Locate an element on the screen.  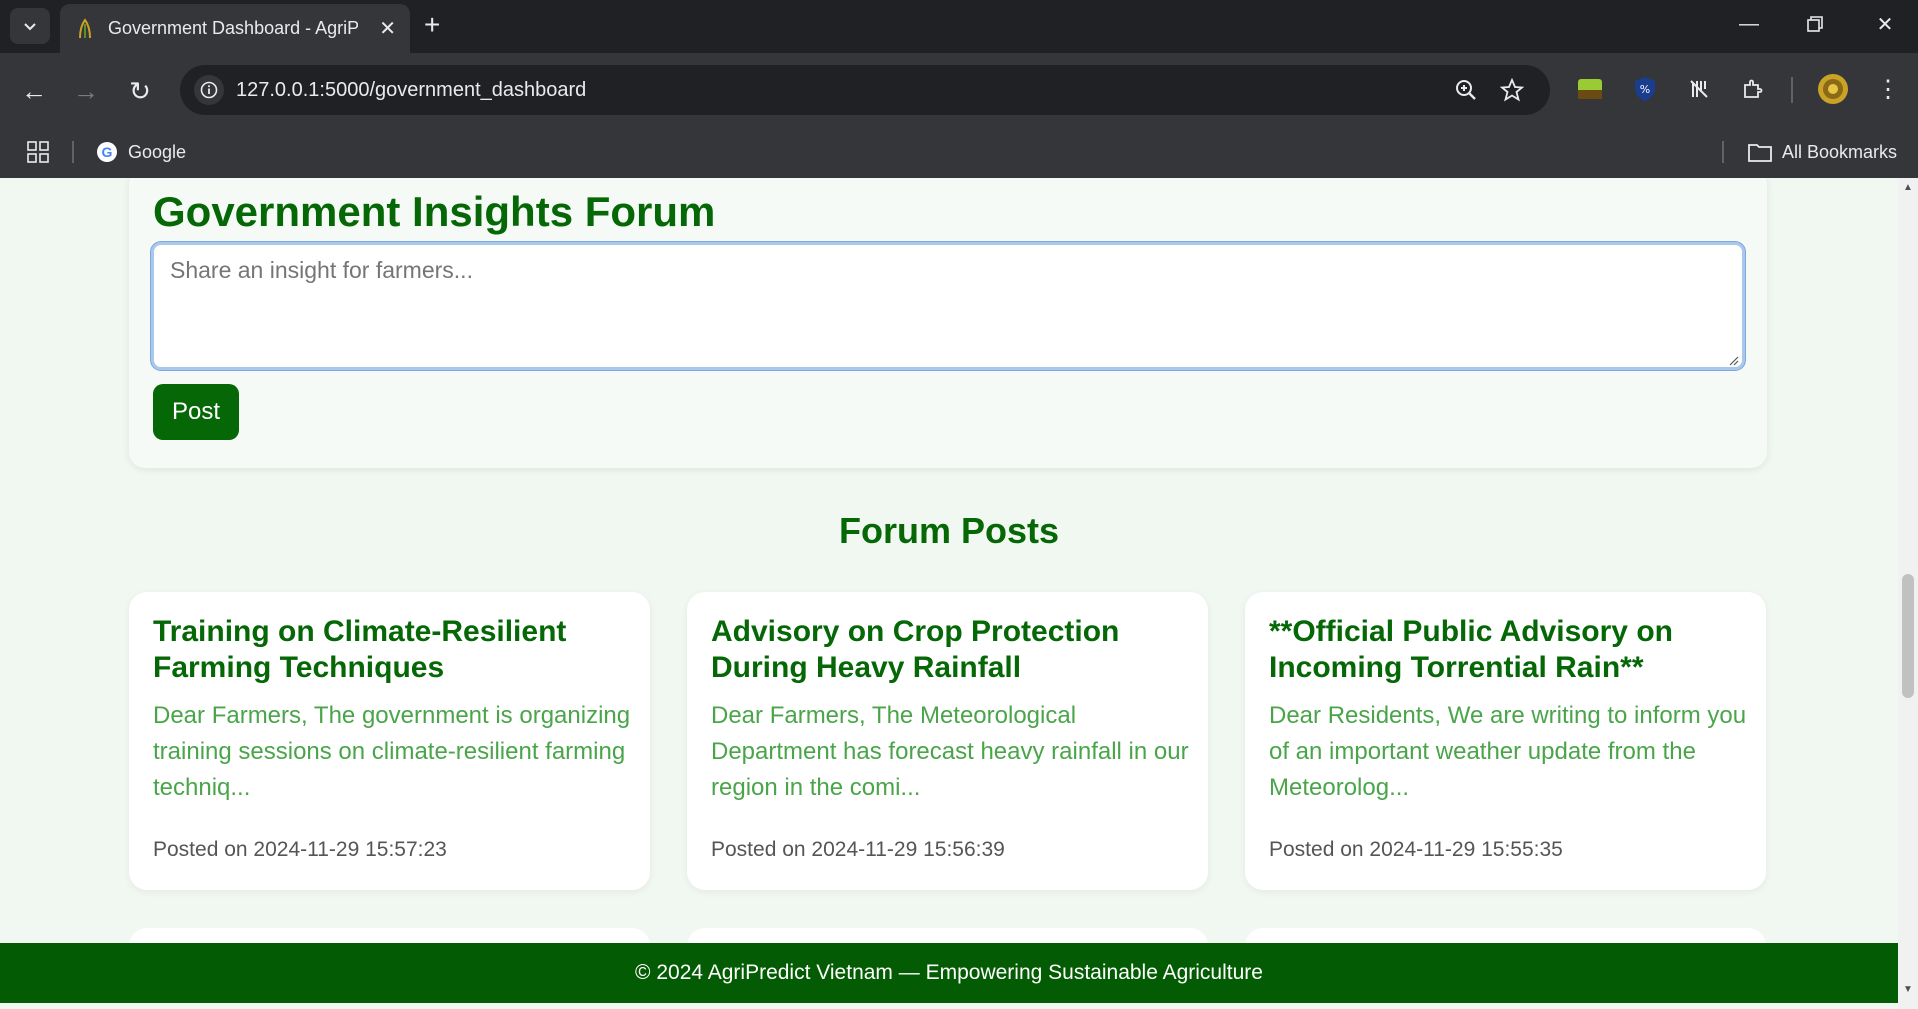
bookmark-star-icon is located at coordinates (1512, 90).